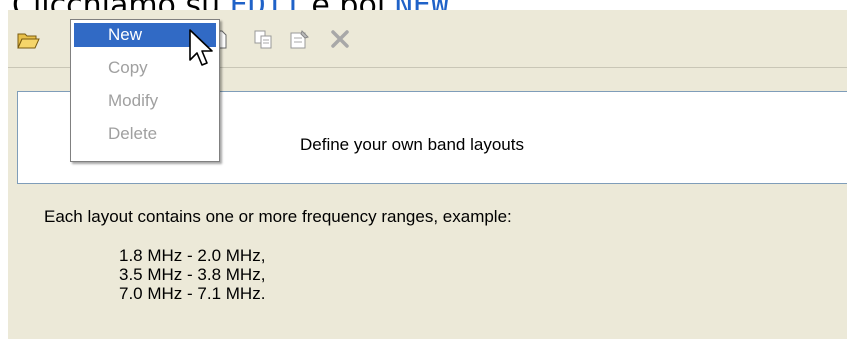 The image size is (847, 339). What do you see at coordinates (192, 255) in the screenshot?
I see `range-item: 1.8 MHz - 2.0 MHz,` at bounding box center [192, 255].